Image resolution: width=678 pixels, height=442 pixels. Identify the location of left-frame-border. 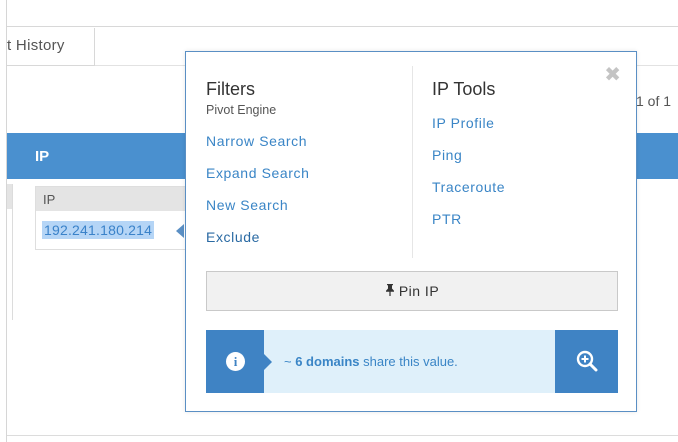
(3, 221).